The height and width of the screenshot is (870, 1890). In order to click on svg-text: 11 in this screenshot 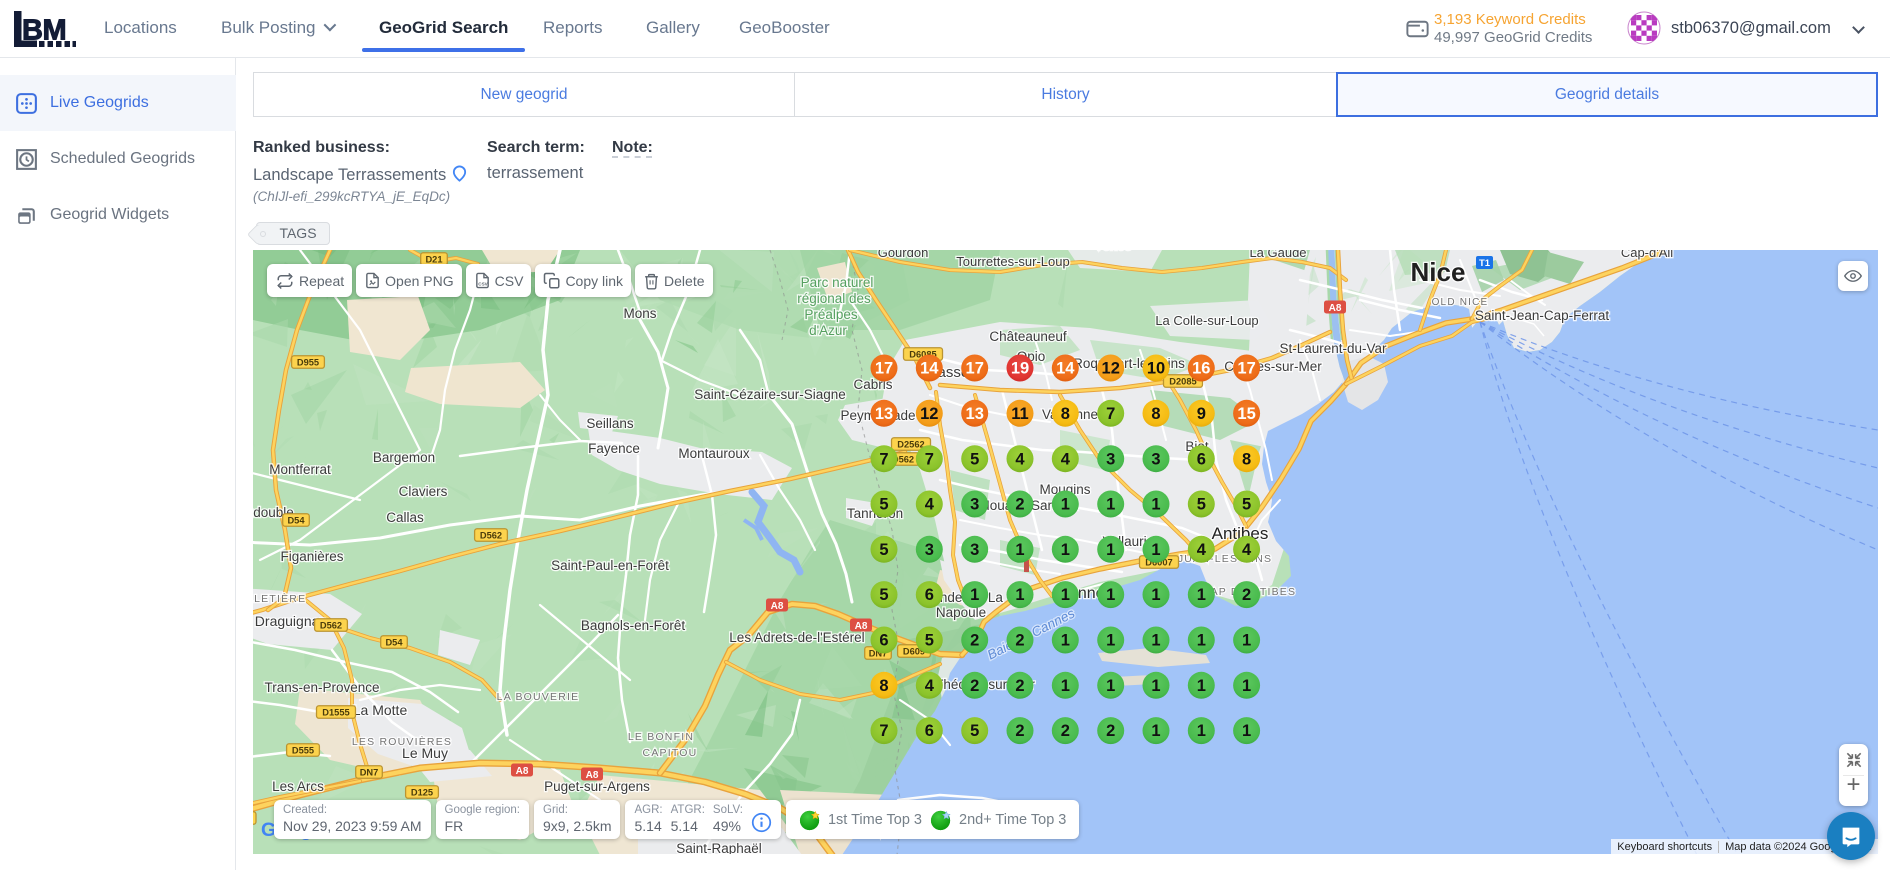, I will do `click(1019, 414)`.